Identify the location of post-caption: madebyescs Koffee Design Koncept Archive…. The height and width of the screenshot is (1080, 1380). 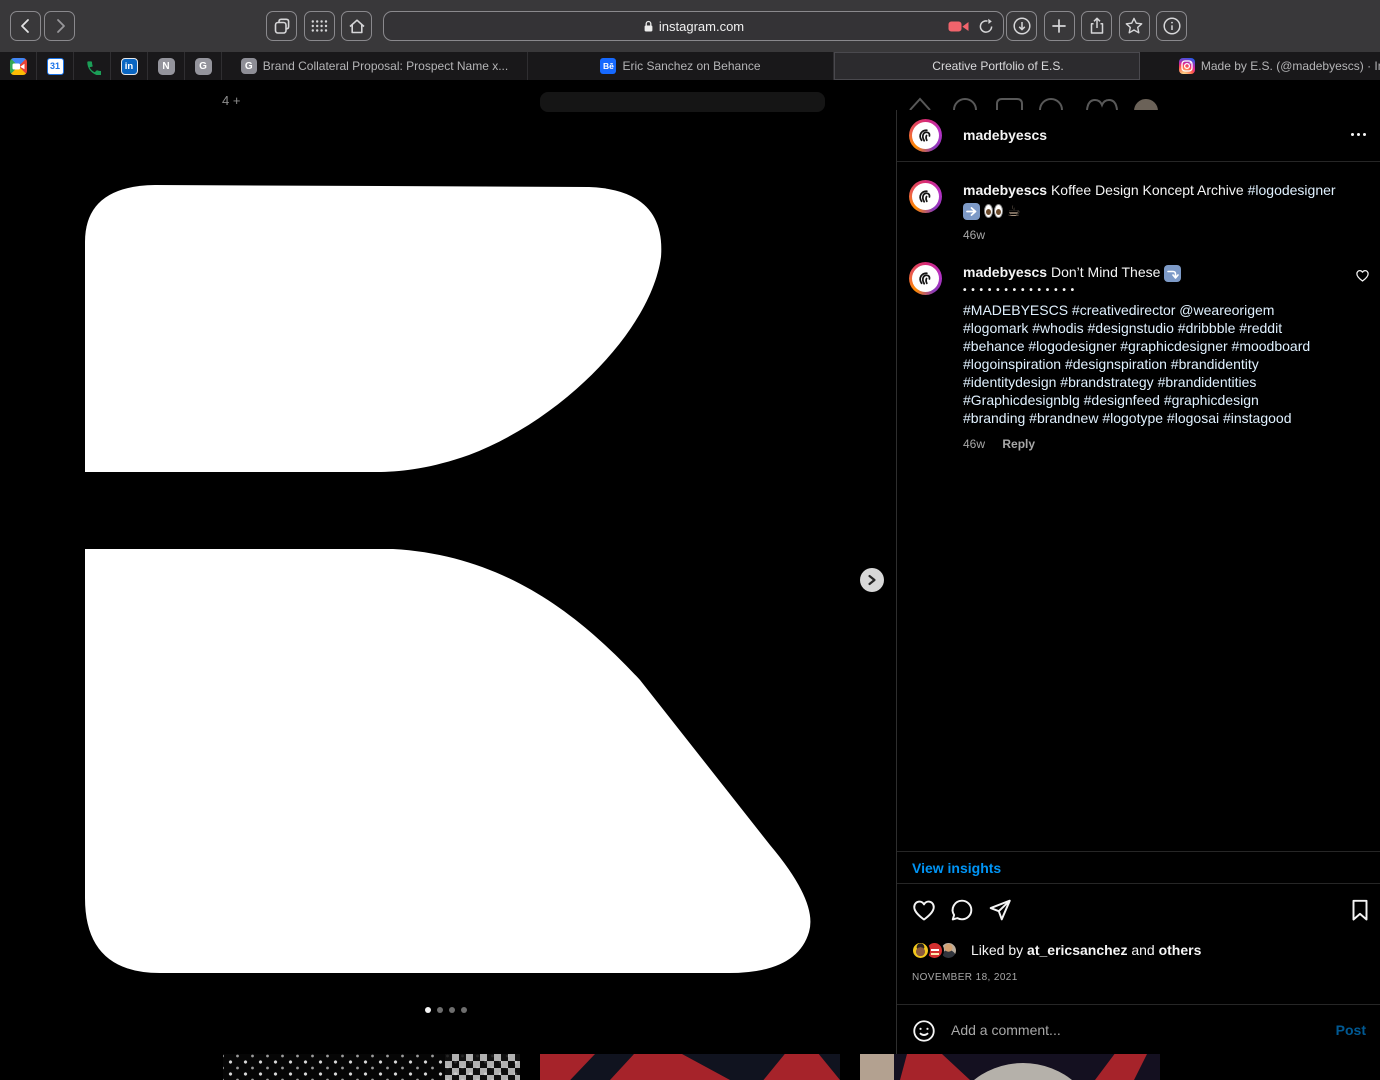
(1159, 212).